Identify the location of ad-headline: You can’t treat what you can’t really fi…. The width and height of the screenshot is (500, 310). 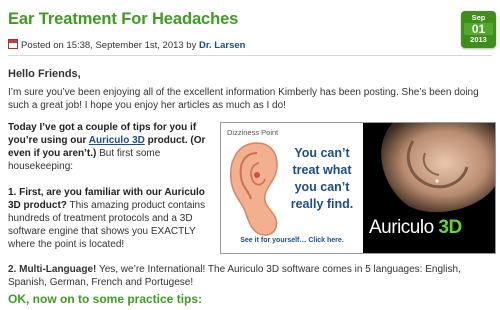
(322, 178).